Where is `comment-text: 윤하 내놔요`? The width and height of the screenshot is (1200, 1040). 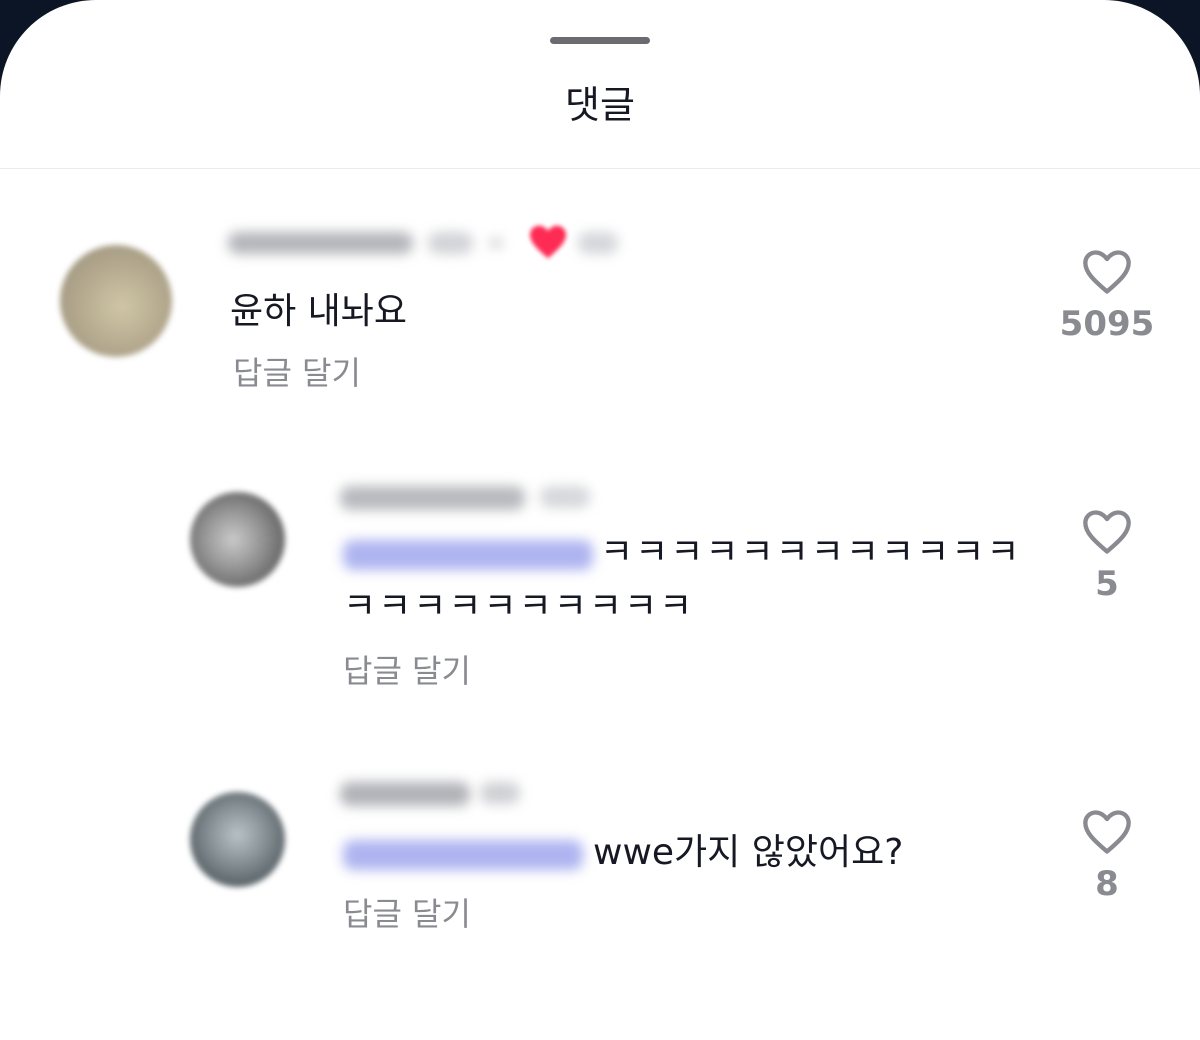 comment-text: 윤하 내놔요 is located at coordinates (319, 311).